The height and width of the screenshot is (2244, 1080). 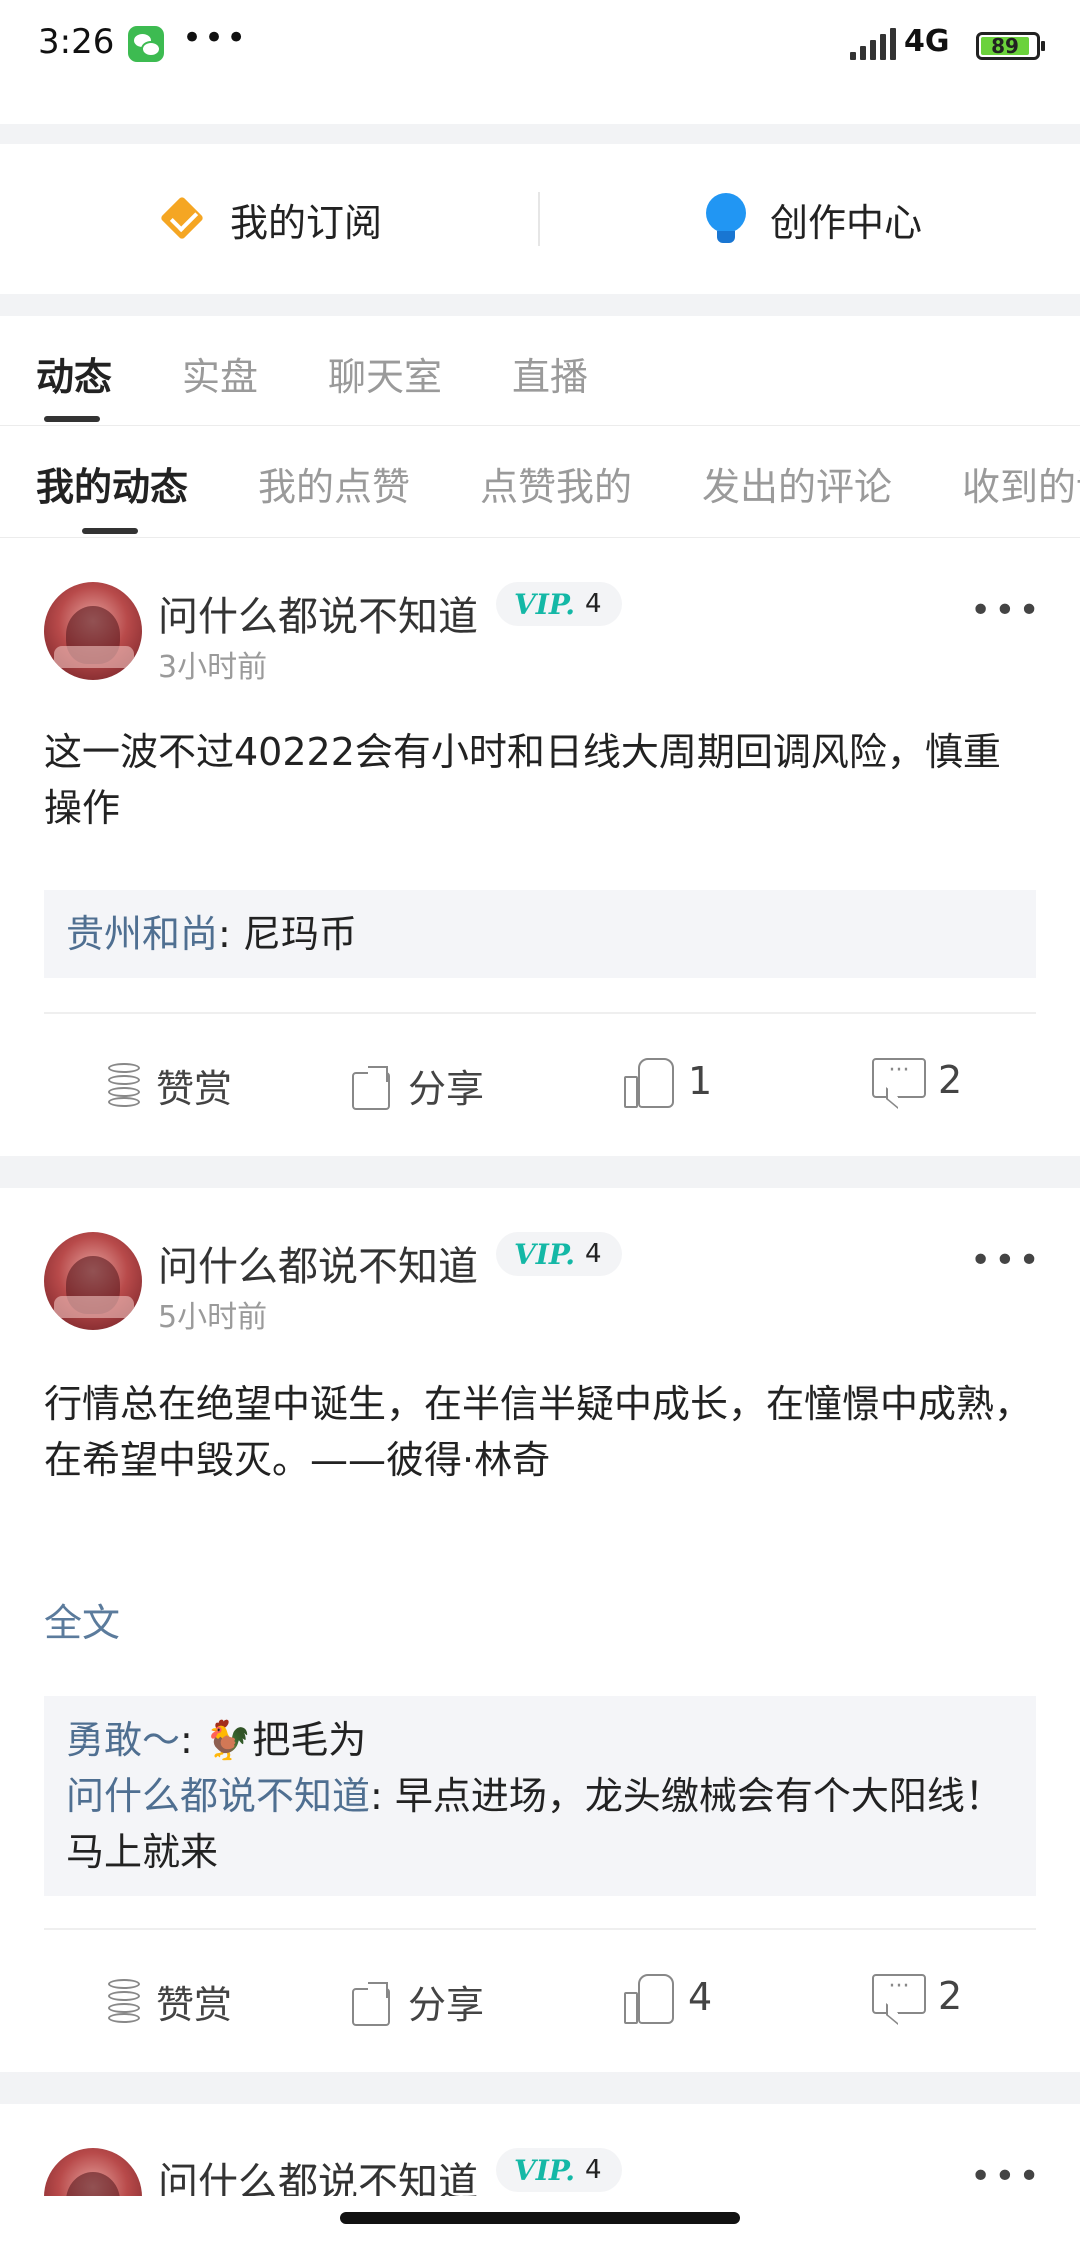 I want to click on creator-center-label: 创作中心, so click(x=846, y=222).